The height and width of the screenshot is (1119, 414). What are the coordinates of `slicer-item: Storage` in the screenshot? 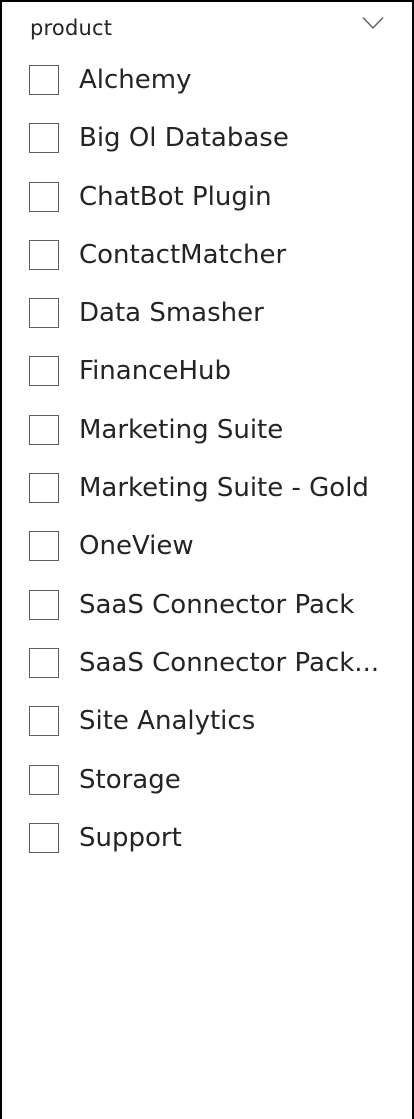 It's located at (207, 781).